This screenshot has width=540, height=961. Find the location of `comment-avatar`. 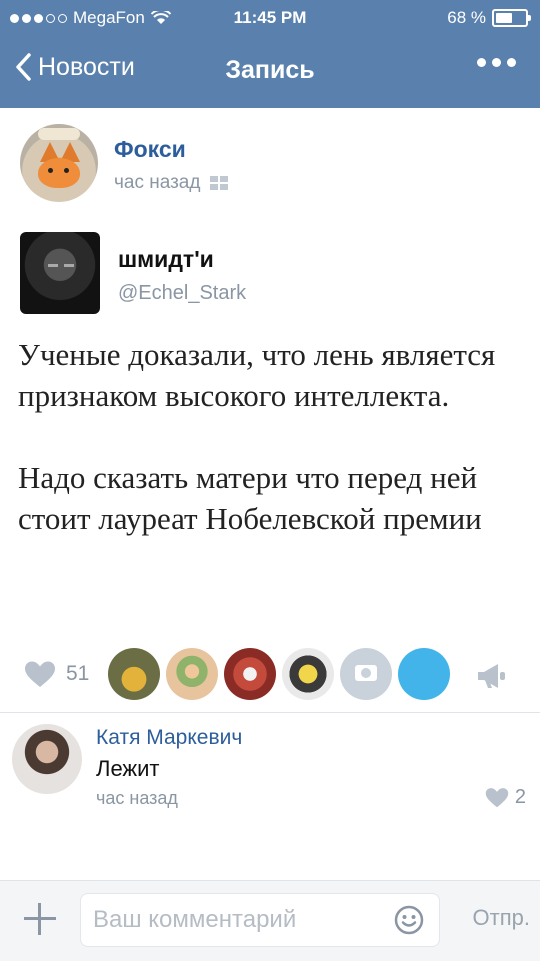

comment-avatar is located at coordinates (47, 759).